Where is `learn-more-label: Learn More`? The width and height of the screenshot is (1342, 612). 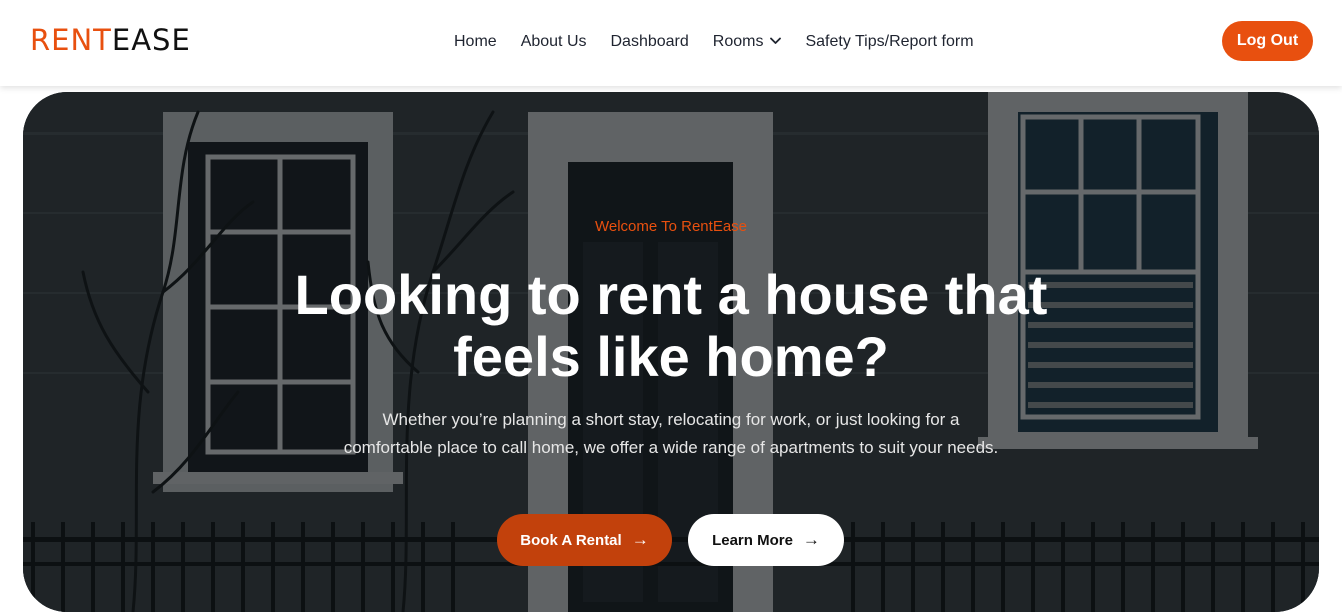
learn-more-label: Learn More is located at coordinates (752, 540).